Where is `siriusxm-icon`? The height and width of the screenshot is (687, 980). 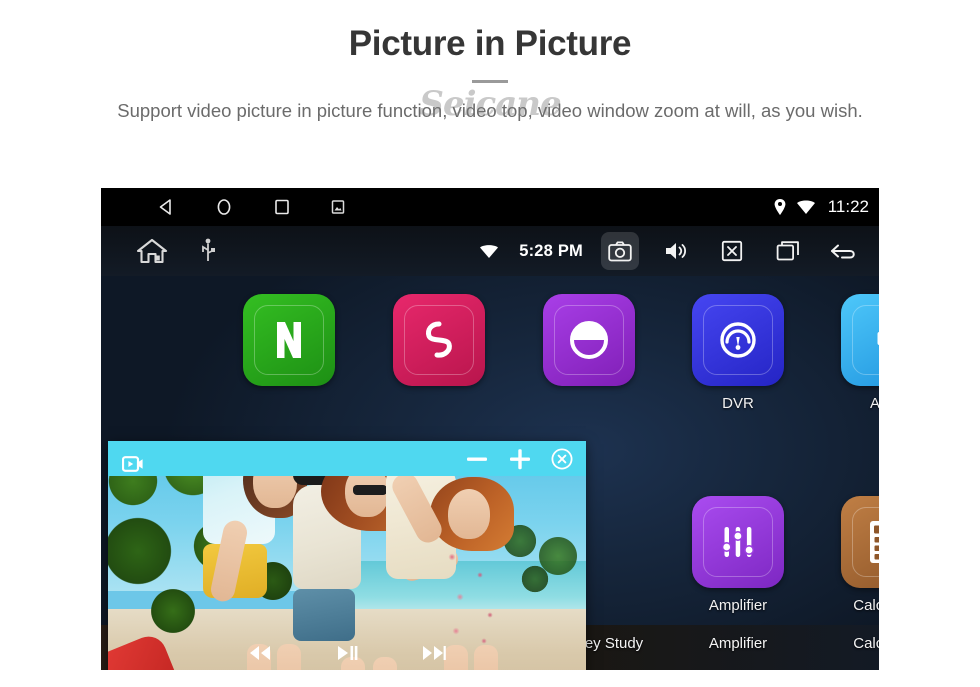
siriusxm-icon is located at coordinates (439, 340).